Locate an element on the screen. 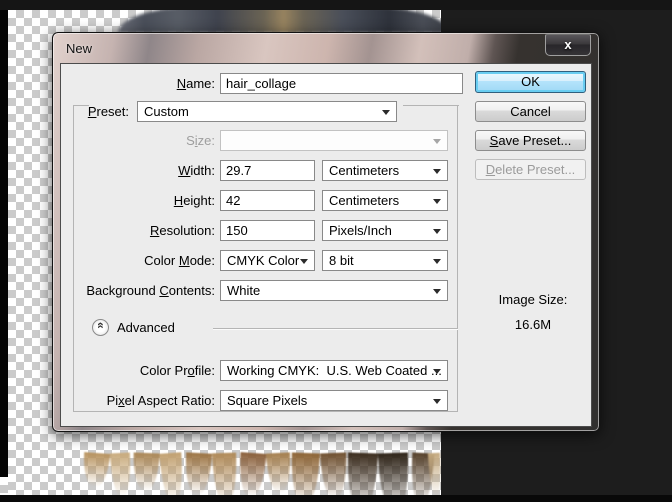 The width and height of the screenshot is (672, 502). resolution-unit-select: Pixels/Inch is located at coordinates (385, 230).